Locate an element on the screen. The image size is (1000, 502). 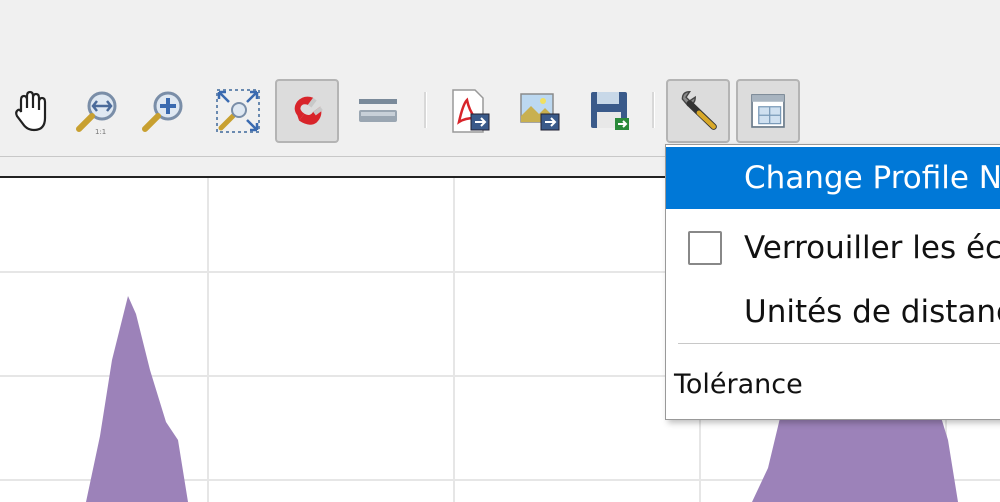
pan-button is located at coordinates (32, 111).